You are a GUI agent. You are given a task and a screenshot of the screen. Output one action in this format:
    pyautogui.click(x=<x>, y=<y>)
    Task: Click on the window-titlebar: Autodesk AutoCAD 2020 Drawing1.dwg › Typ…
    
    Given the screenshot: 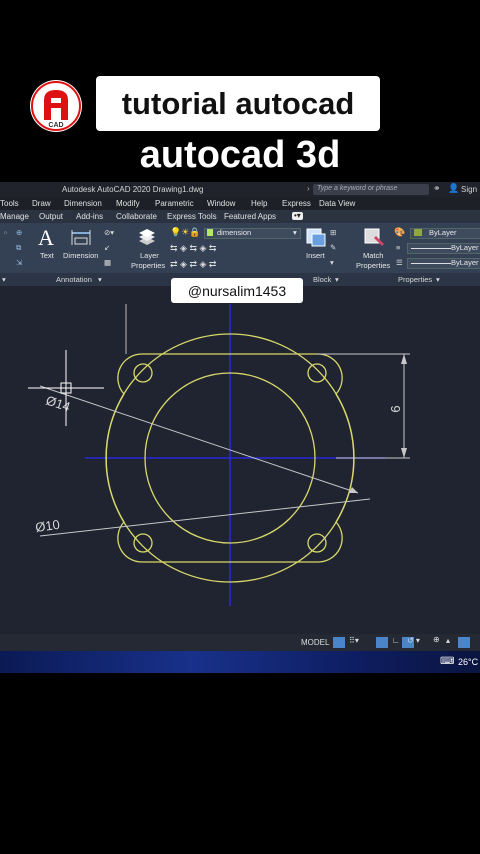 What is the action you would take?
    pyautogui.click(x=240, y=189)
    